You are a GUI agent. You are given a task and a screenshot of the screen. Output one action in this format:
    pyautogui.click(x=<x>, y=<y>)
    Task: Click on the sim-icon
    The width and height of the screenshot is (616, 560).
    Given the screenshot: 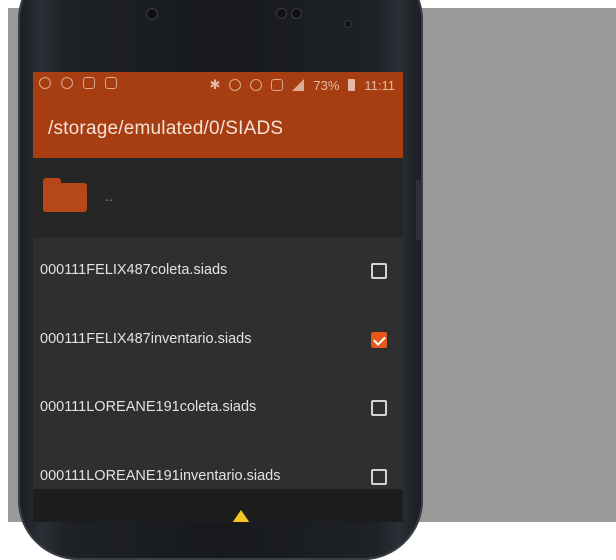 What is the action you would take?
    pyautogui.click(x=277, y=85)
    